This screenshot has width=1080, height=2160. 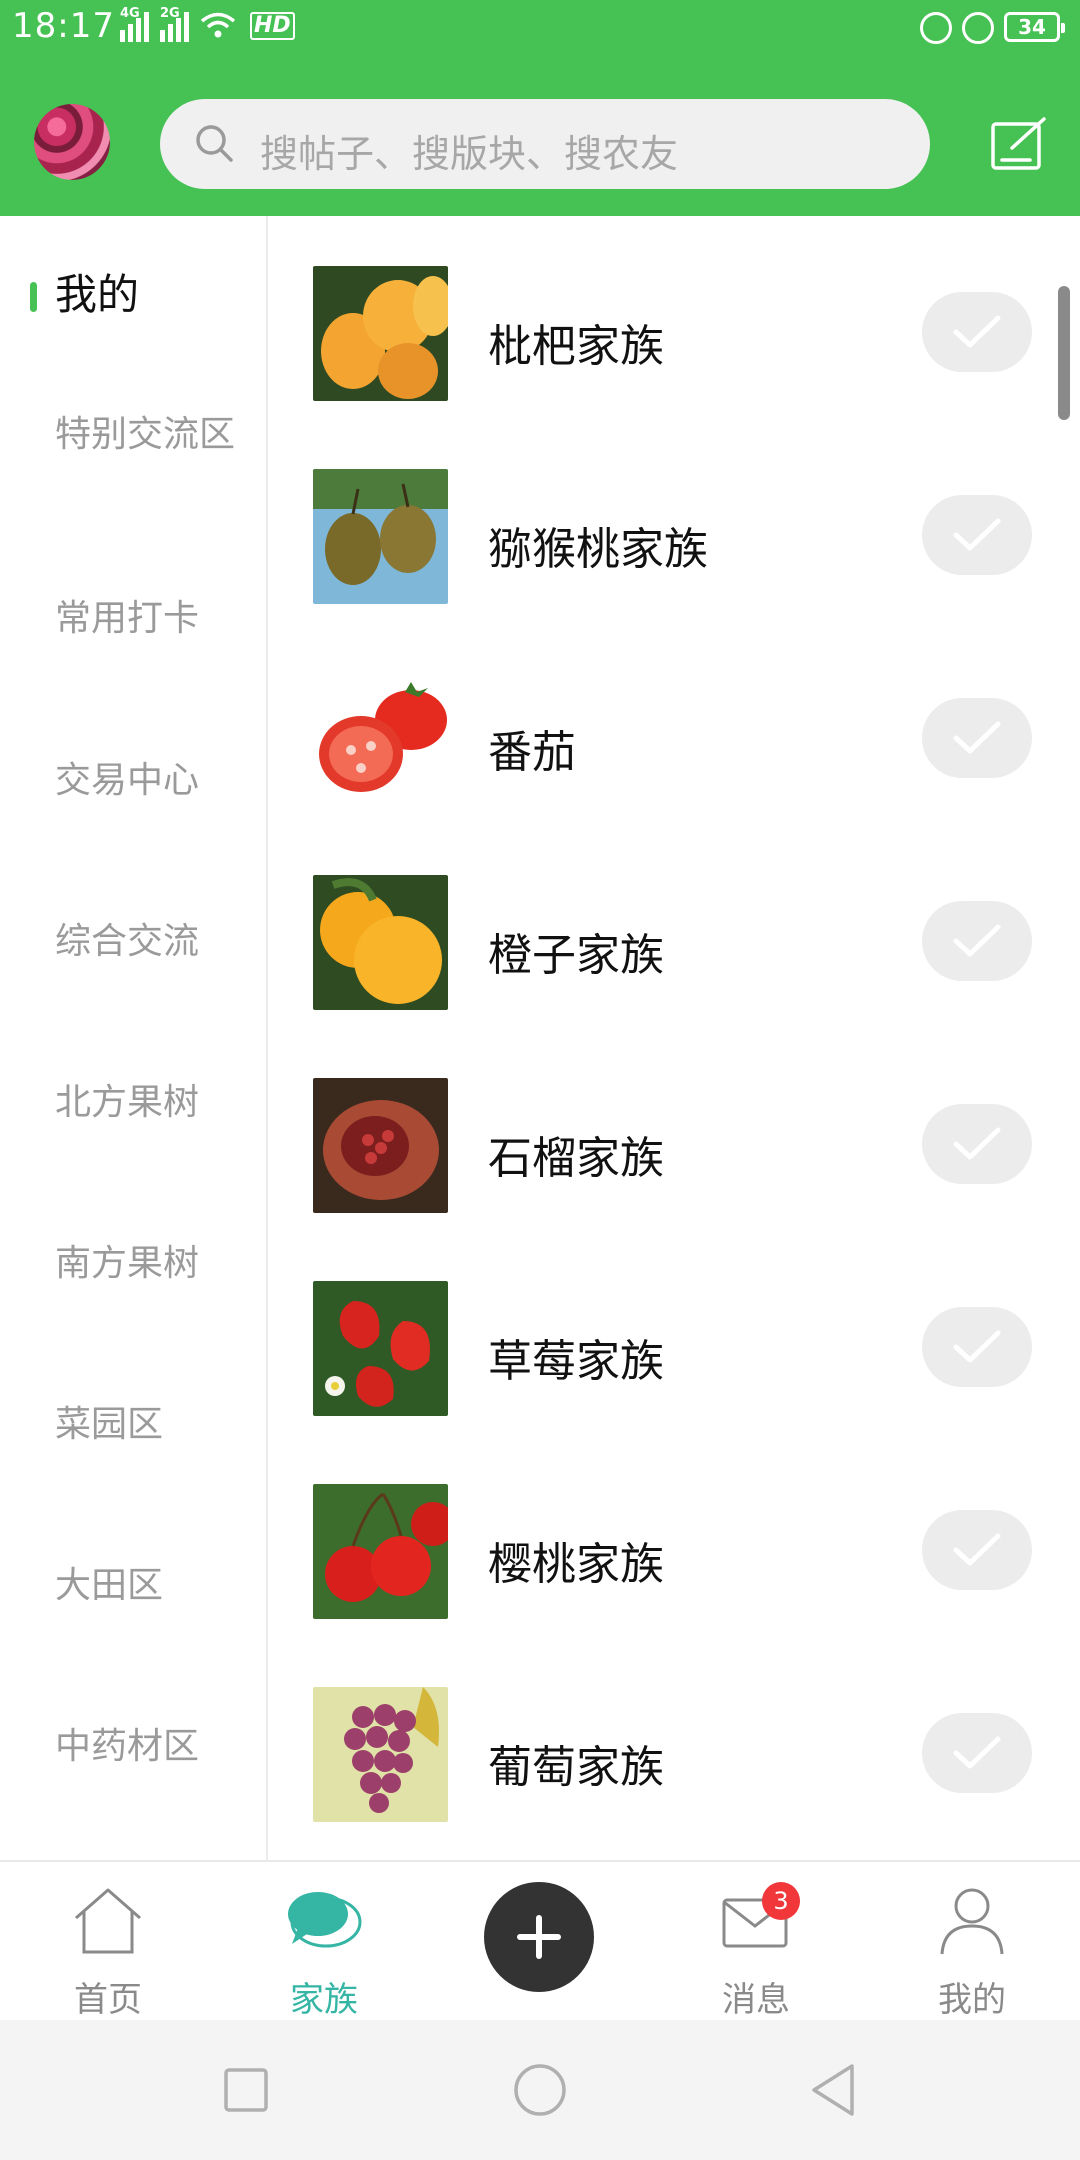 What do you see at coordinates (539, 1937) in the screenshot?
I see `add-post-button` at bounding box center [539, 1937].